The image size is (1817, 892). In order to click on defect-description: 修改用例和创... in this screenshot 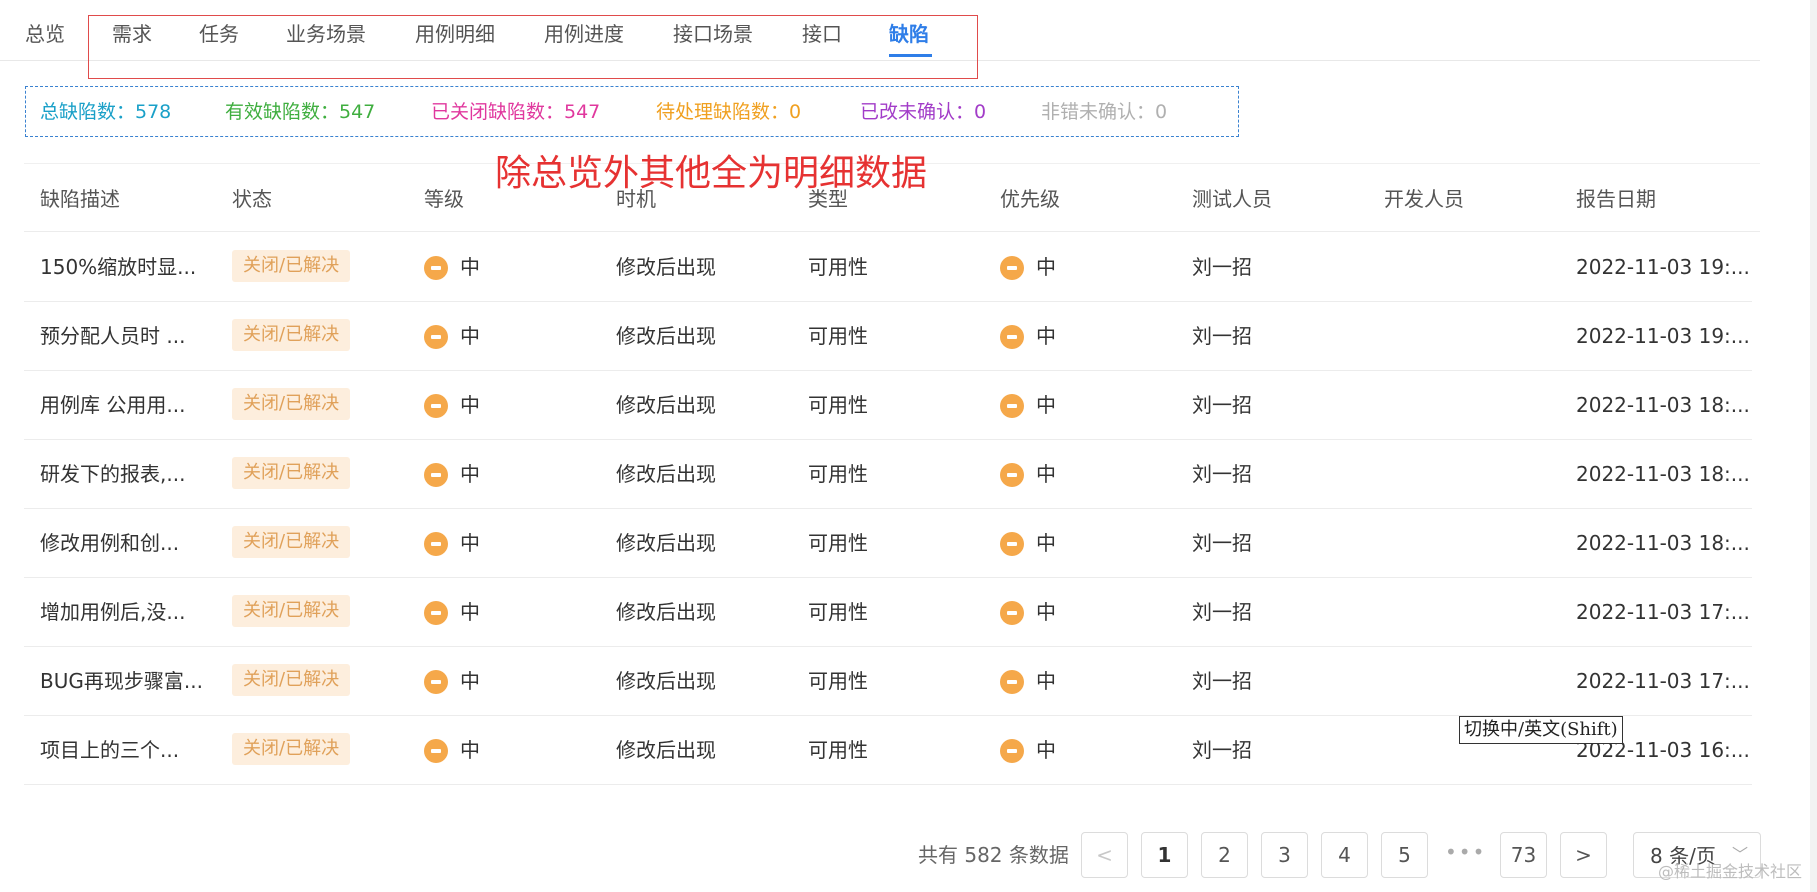, I will do `click(110, 543)`.